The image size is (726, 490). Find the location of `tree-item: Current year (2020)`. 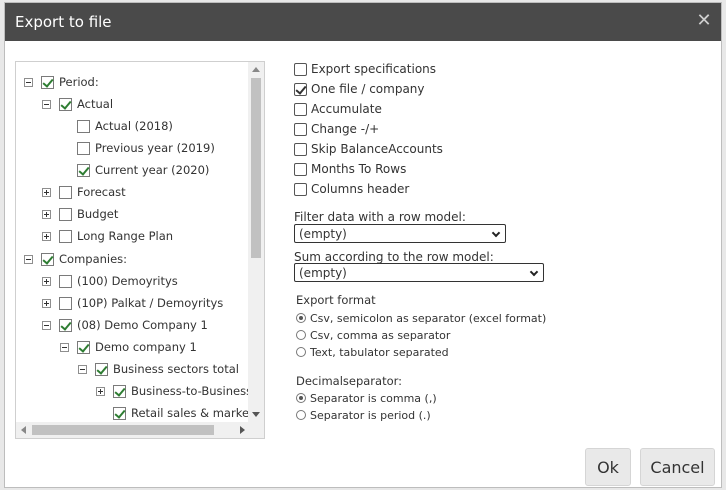

tree-item: Current year (2020) is located at coordinates (134, 170).